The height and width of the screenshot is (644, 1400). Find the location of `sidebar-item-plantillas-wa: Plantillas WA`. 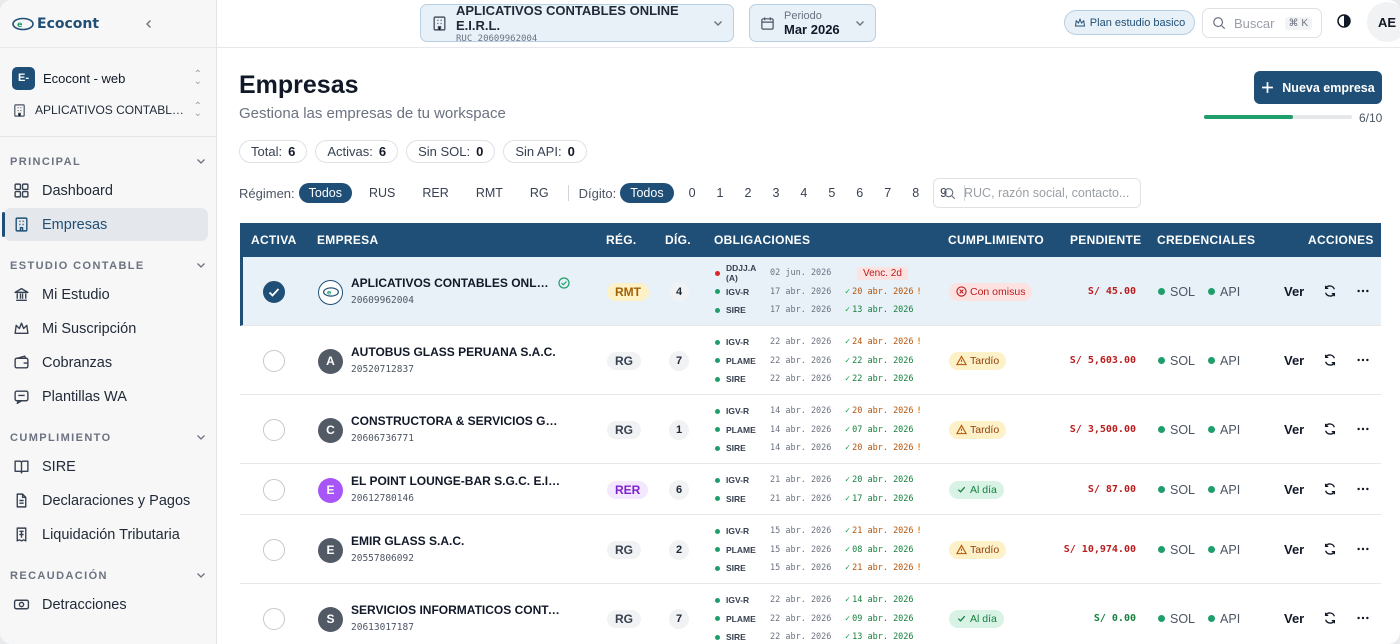

sidebar-item-plantillas-wa: Plantillas WA is located at coordinates (106, 396).